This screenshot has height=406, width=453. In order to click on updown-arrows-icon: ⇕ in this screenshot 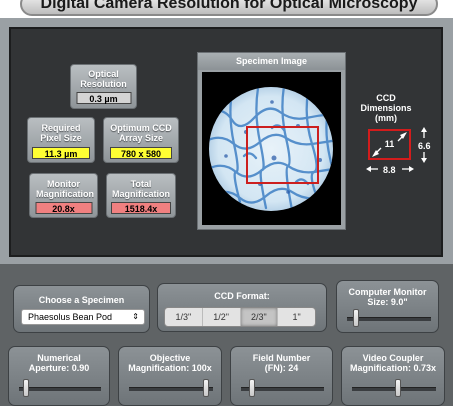, I will do `click(135, 316)`.